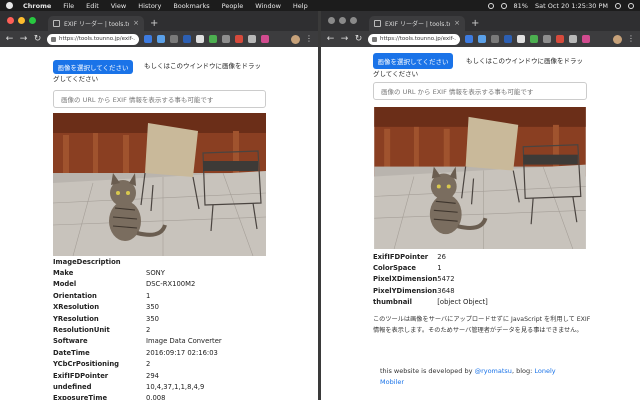 This screenshot has height=400, width=640. What do you see at coordinates (159, 307) in the screenshot?
I see `exif-row: XResolution 350` at bounding box center [159, 307].